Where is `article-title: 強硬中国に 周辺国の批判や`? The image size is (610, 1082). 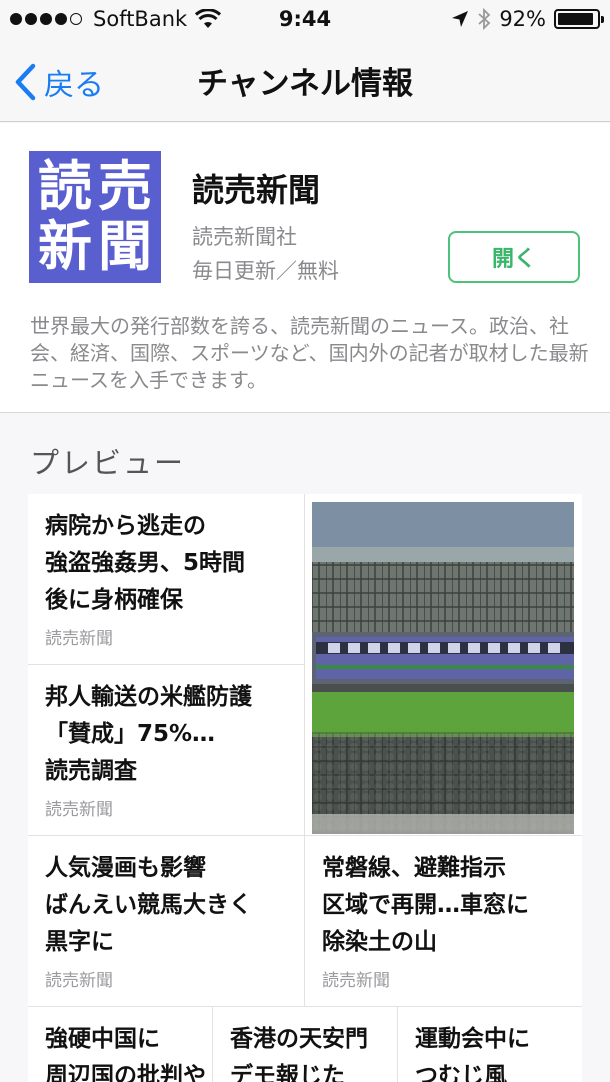
article-title: 強硬中国に 周辺国の批判や is located at coordinates (125, 1054).